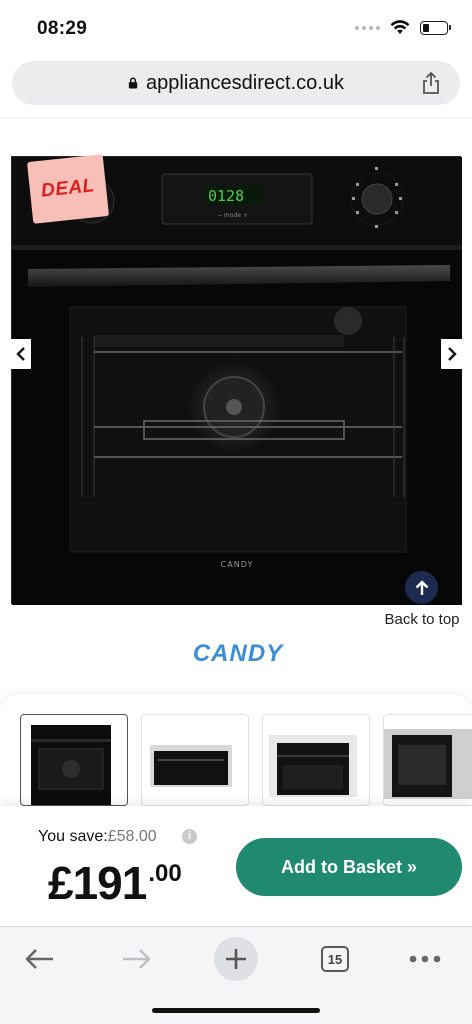 This screenshot has height=1024, width=472. What do you see at coordinates (245, 82) in the screenshot?
I see `url-text: appliancesdirect.co.uk` at bounding box center [245, 82].